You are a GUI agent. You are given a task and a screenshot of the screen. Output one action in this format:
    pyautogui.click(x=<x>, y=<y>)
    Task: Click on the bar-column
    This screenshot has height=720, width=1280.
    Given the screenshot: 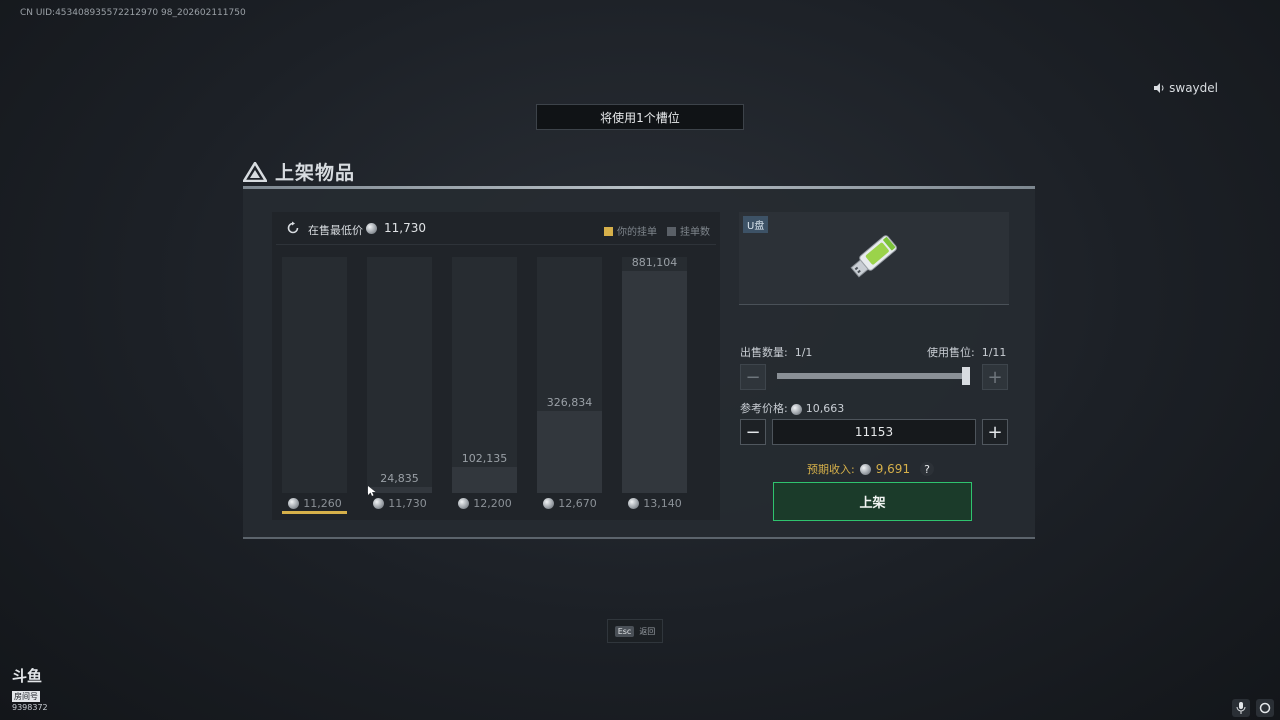 What is the action you would take?
    pyautogui.click(x=314, y=375)
    